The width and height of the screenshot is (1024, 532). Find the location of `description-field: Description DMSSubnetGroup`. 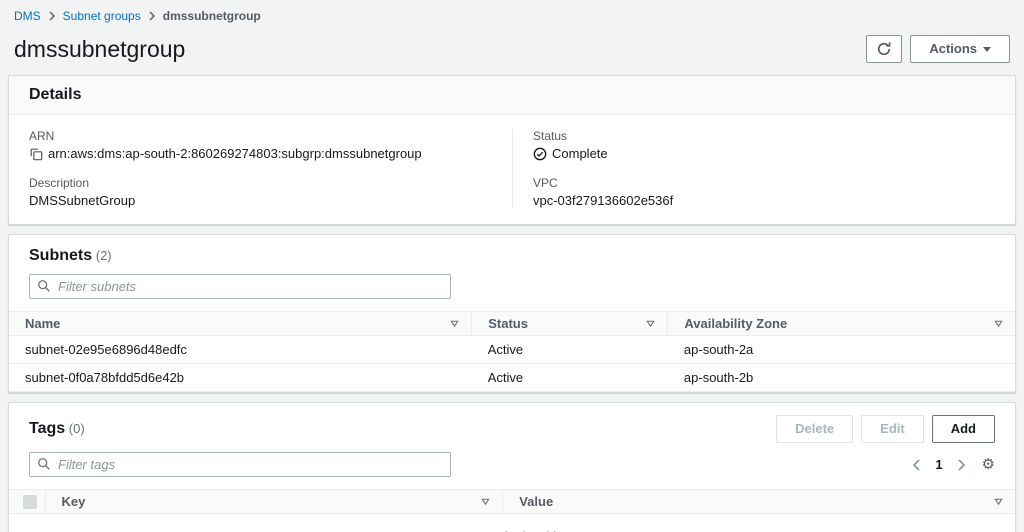

description-field: Description DMSSubnetGroup is located at coordinates (260, 192).